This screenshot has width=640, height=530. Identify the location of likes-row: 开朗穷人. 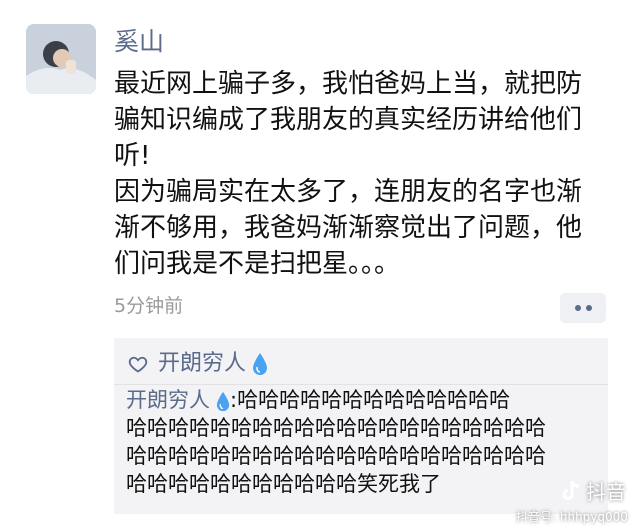
(198, 364).